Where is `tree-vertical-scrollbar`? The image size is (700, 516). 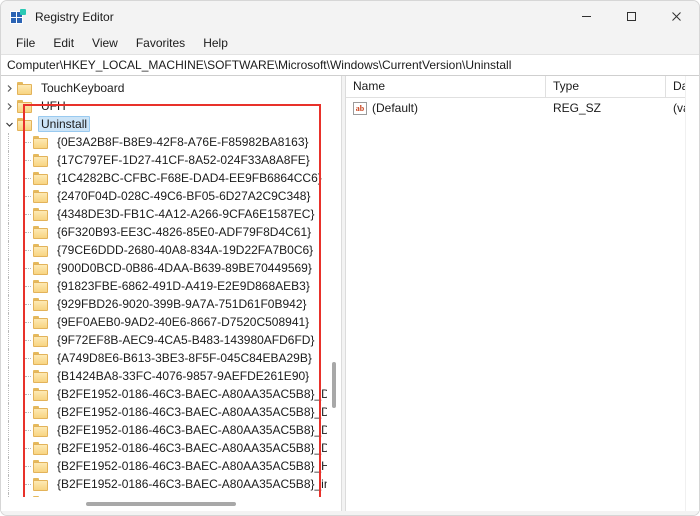 tree-vertical-scrollbar is located at coordinates (334, 293).